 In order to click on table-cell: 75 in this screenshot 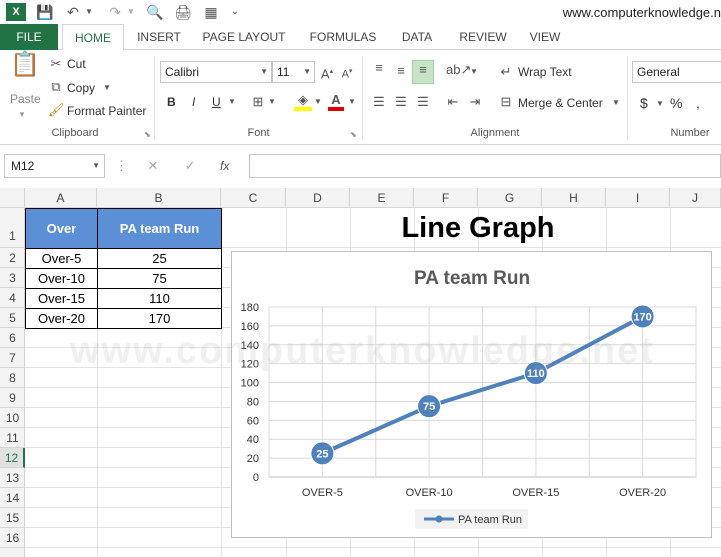, I will do `click(159, 278)`.